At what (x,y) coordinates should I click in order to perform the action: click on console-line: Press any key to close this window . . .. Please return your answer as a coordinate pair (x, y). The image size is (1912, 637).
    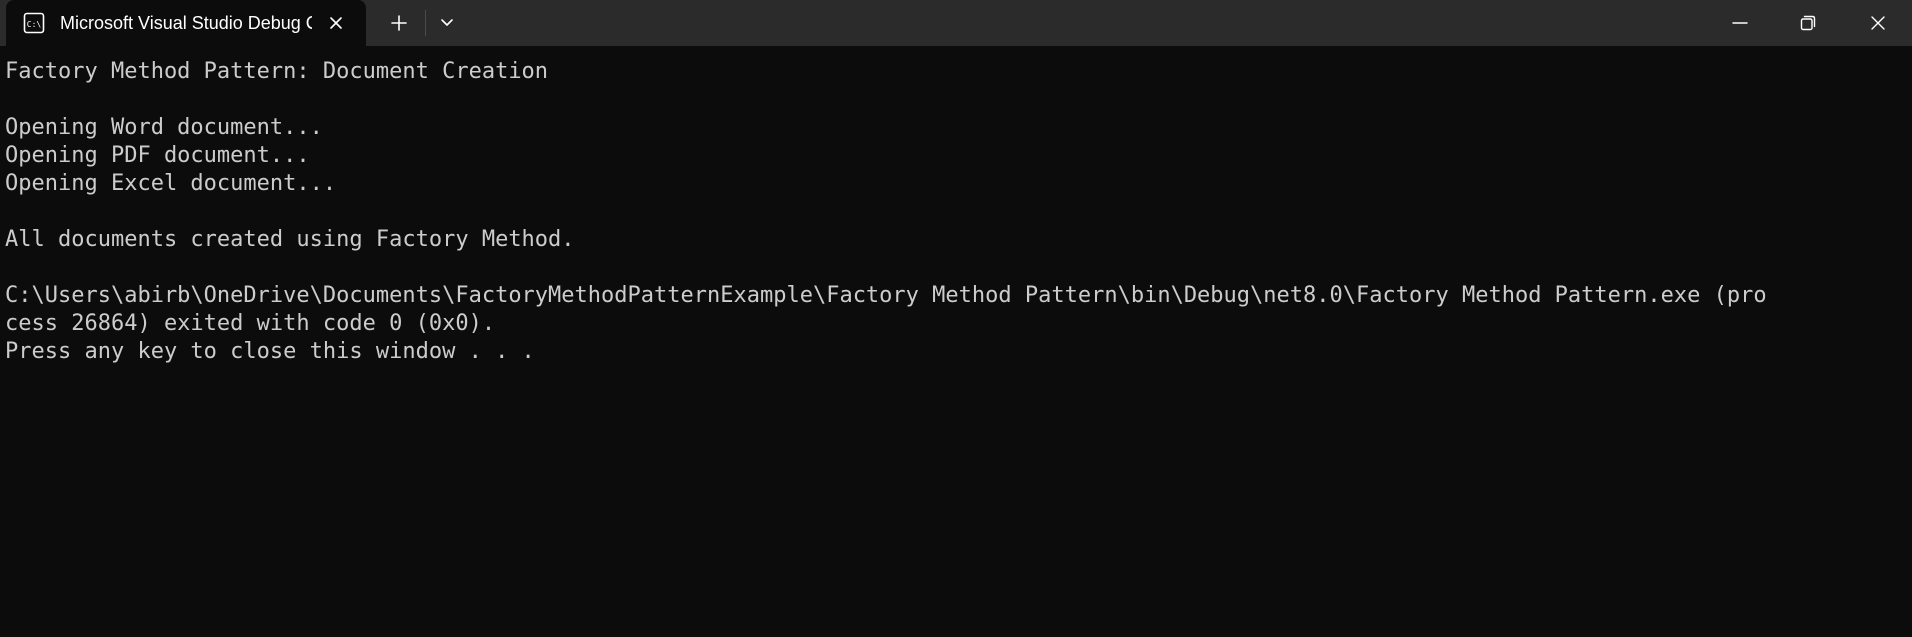
    Looking at the image, I should click on (270, 351).